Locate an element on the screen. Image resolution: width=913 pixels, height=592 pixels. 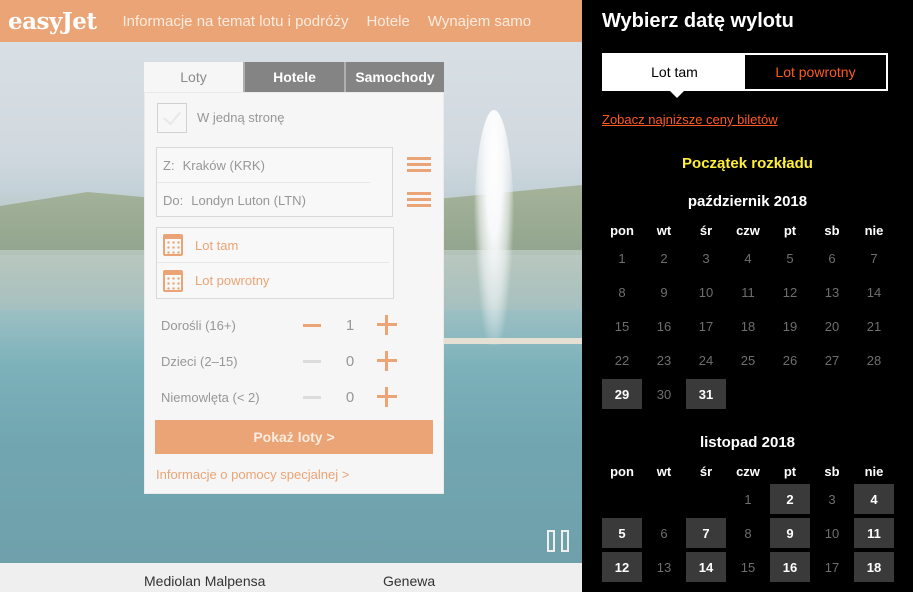
calendar-day-available: 12 is located at coordinates (622, 567).